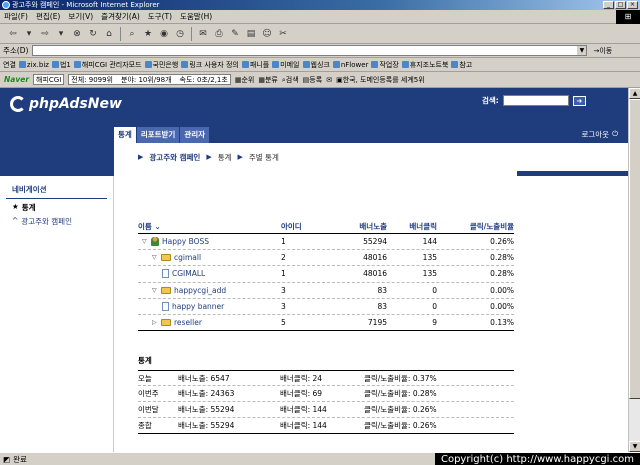 The width and height of the screenshot is (640, 465). I want to click on row-name-link: reseller, so click(188, 322).